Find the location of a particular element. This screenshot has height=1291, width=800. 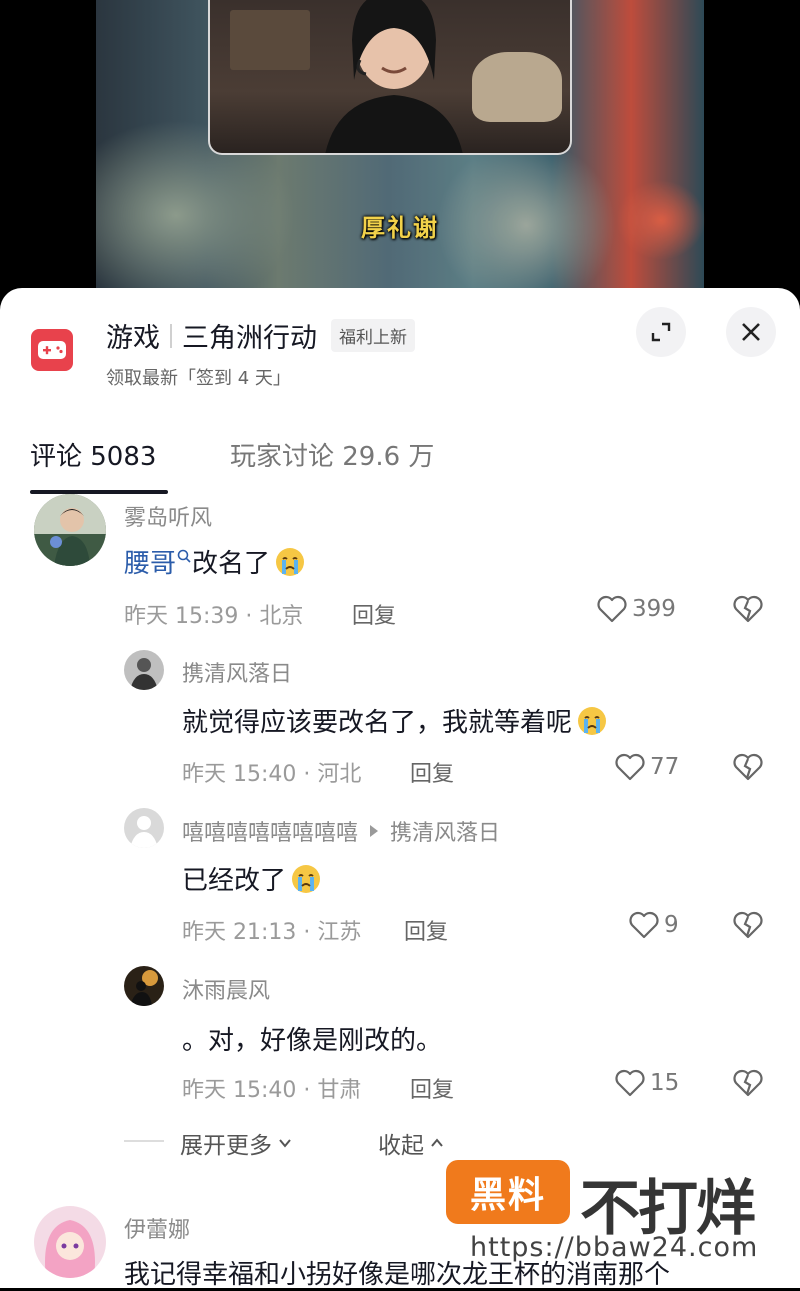

comment-text: 腰哥 改名了 is located at coordinates (215, 561).